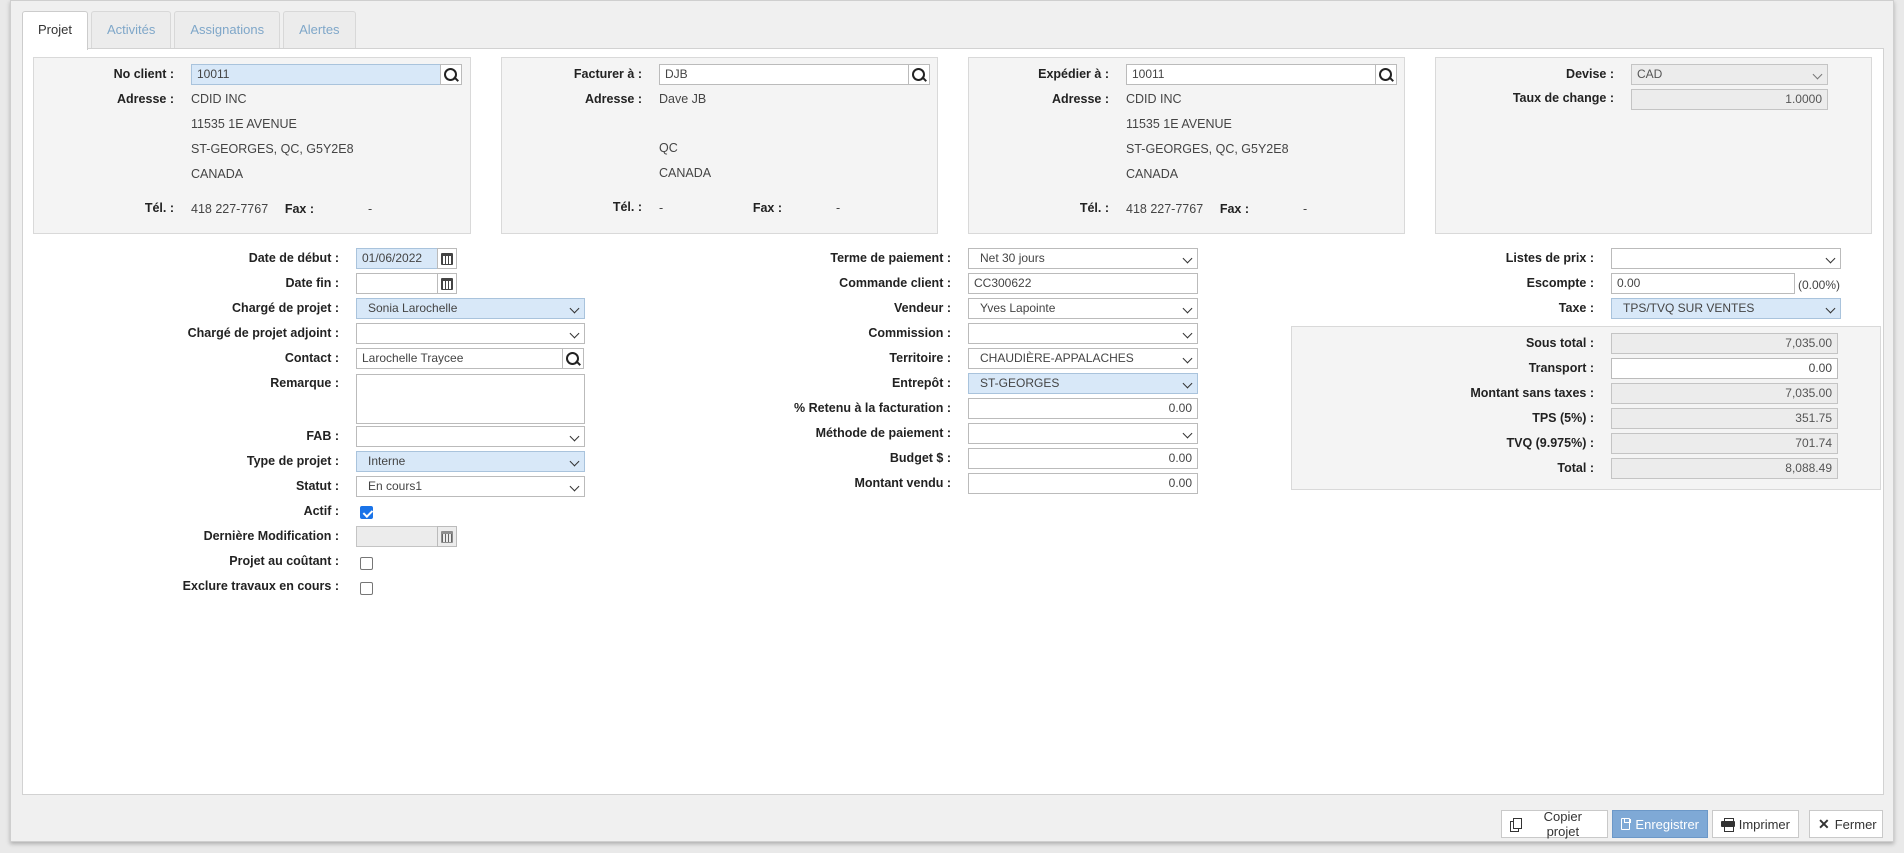 The width and height of the screenshot is (1904, 853). Describe the element at coordinates (316, 74) in the screenshot. I see `client-number-input: 10011` at that location.